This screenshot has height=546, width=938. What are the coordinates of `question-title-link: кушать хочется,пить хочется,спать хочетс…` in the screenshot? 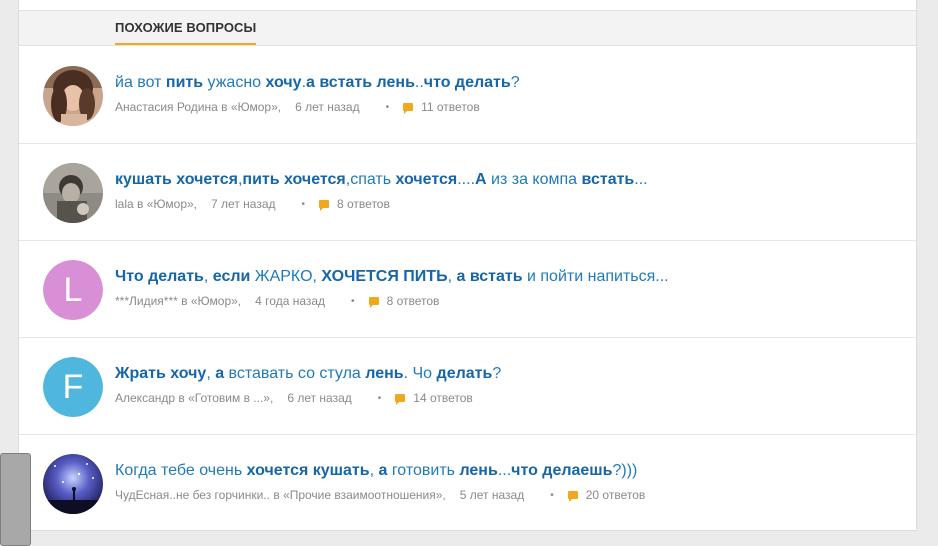 It's located at (381, 180).